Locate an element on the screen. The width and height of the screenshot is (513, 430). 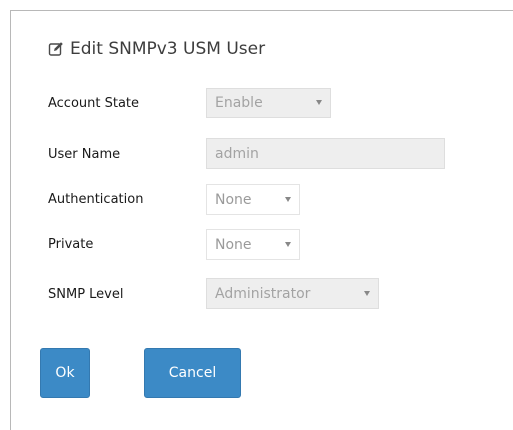
private-select: None is located at coordinates (253, 244).